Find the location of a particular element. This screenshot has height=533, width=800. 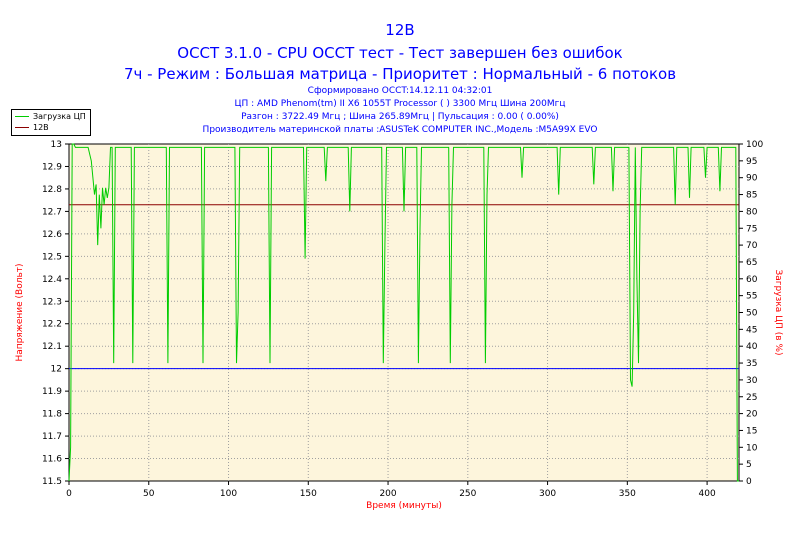

y-right-tick-label: 55 is located at coordinates (751, 297).